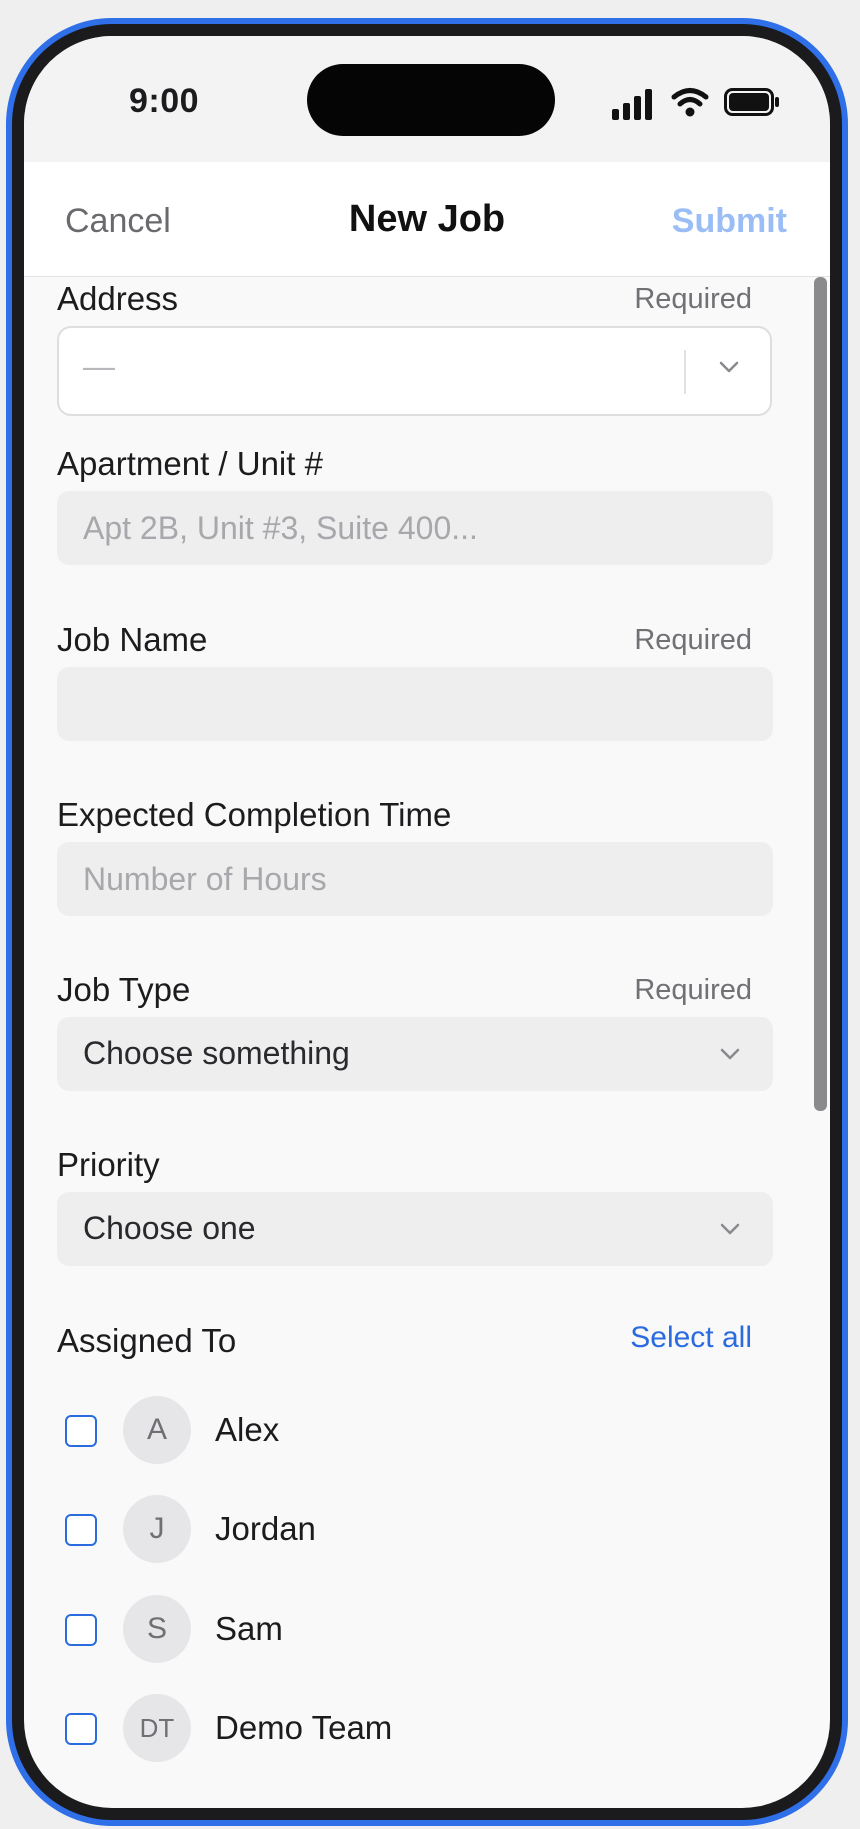 The width and height of the screenshot is (860, 1829). I want to click on cancel-button: Cancel, so click(118, 221).